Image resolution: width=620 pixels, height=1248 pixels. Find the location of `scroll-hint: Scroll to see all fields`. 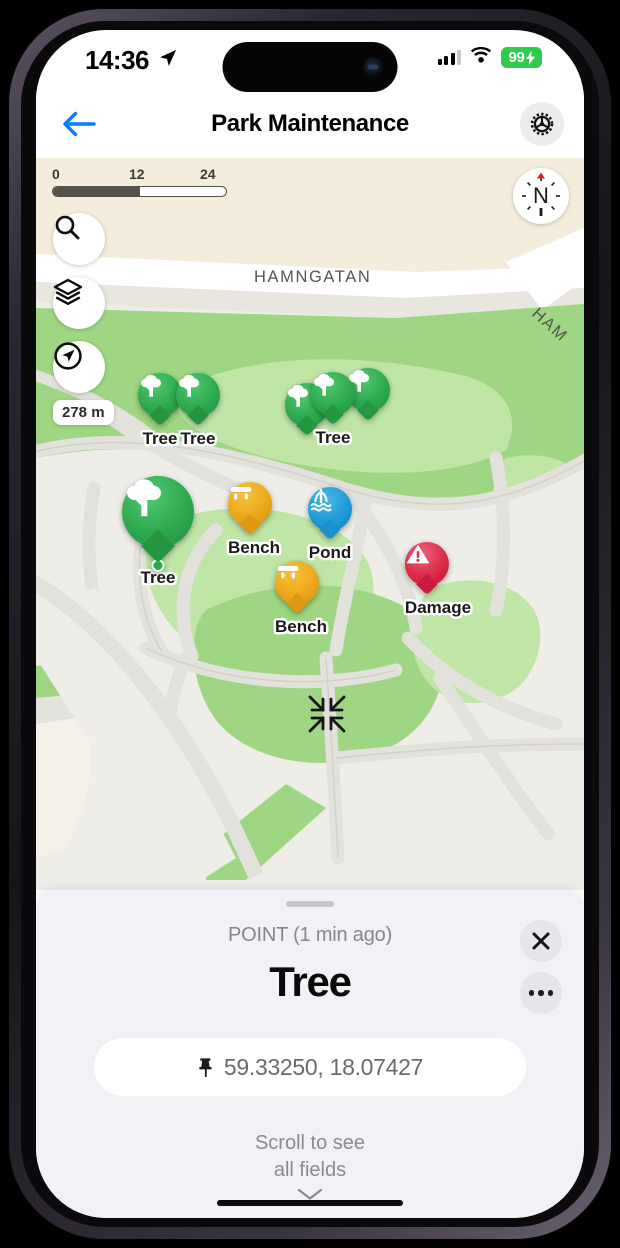

scroll-hint: Scroll to see all fields is located at coordinates (310, 1168).